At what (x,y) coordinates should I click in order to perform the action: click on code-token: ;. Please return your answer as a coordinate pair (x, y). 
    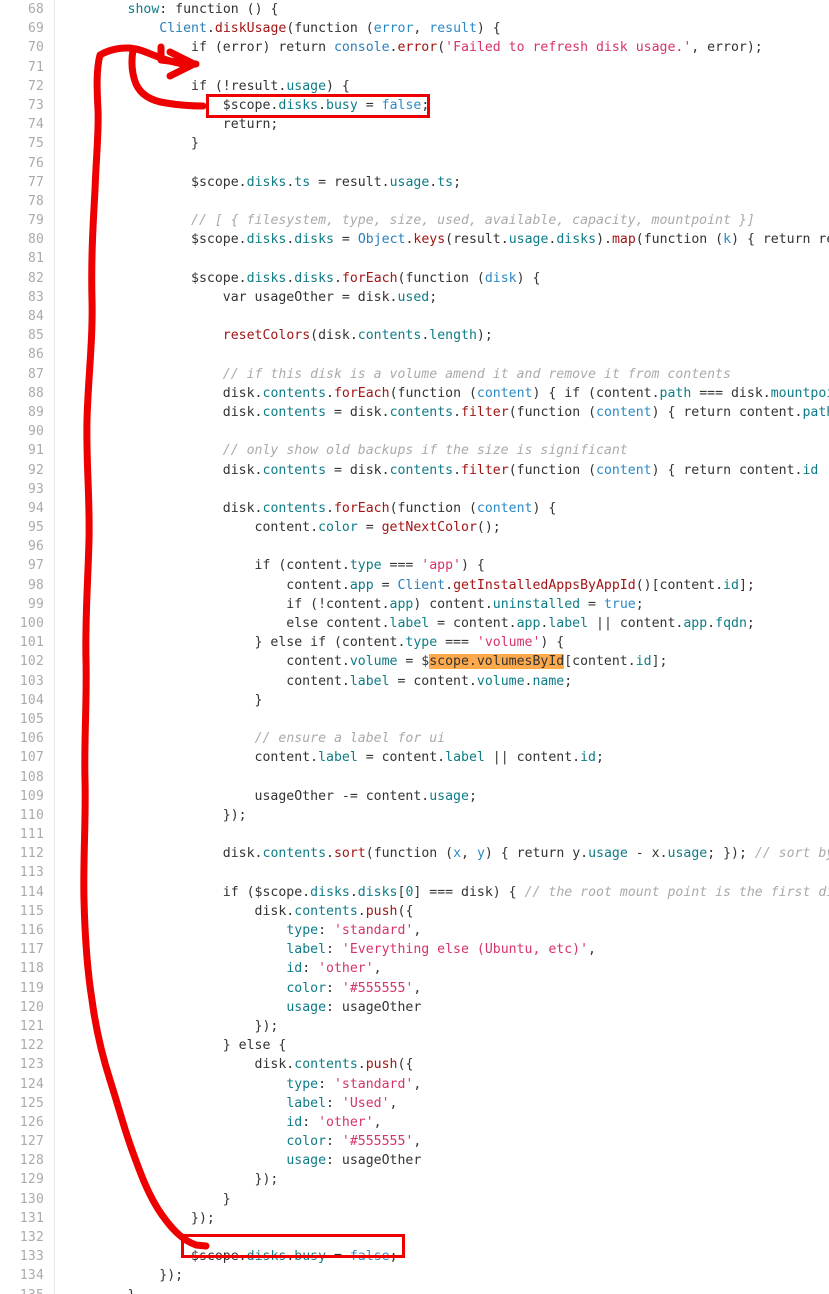
    Looking at the image, I should click on (750, 623).